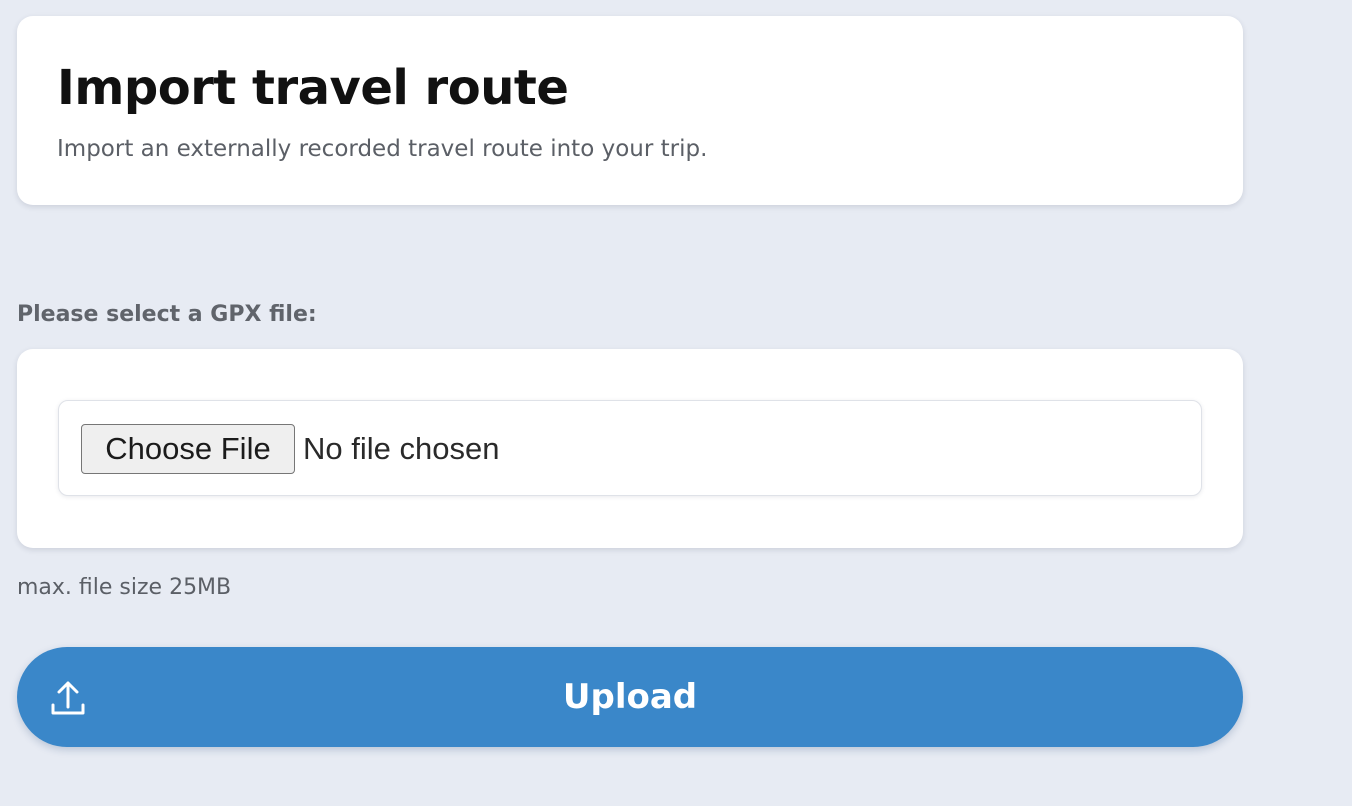  I want to click on upload-button: Upload, so click(630, 697).